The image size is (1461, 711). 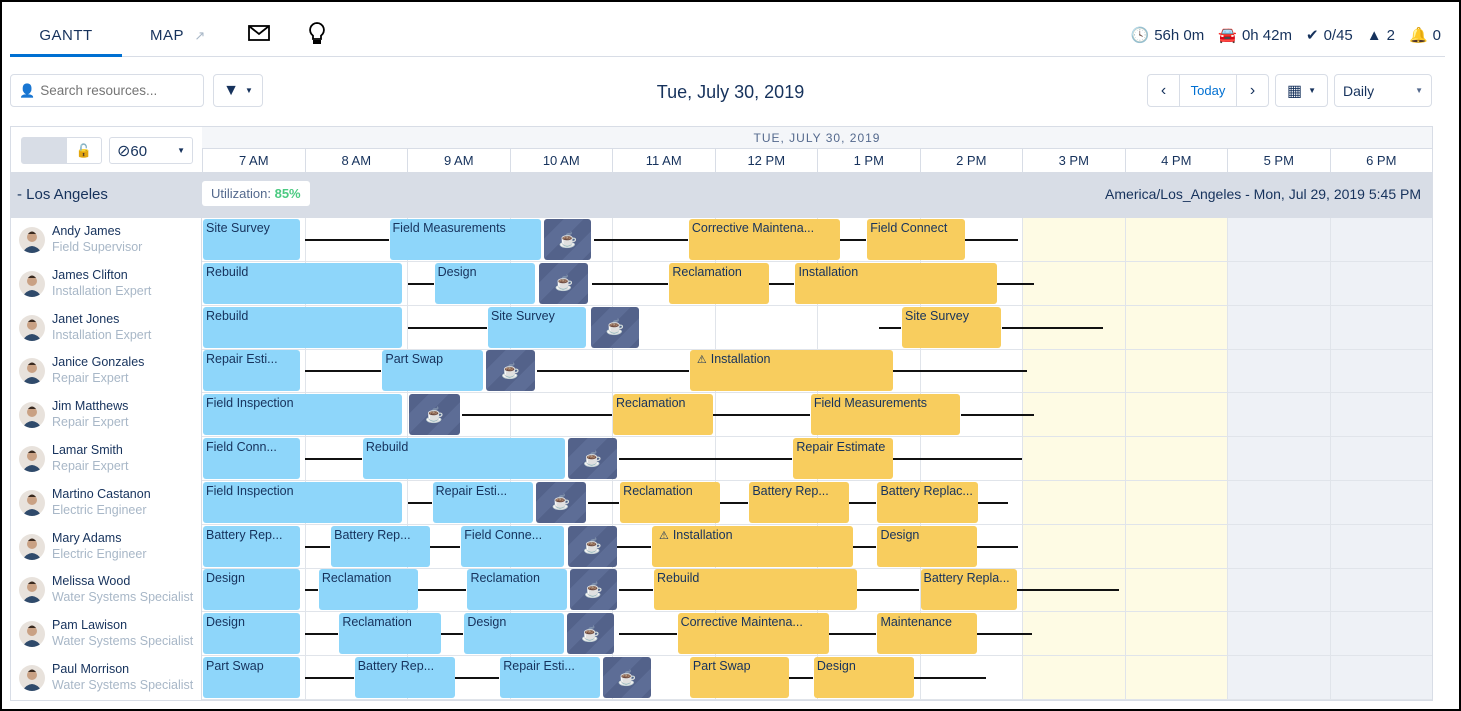 What do you see at coordinates (1176, 160) in the screenshot?
I see `hour-label: 4 PM` at bounding box center [1176, 160].